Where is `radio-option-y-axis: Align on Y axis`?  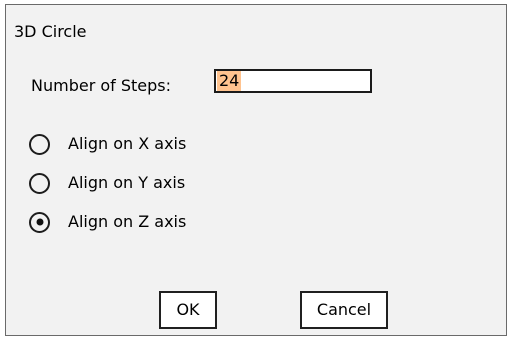 radio-option-y-axis: Align on Y axis is located at coordinates (107, 183).